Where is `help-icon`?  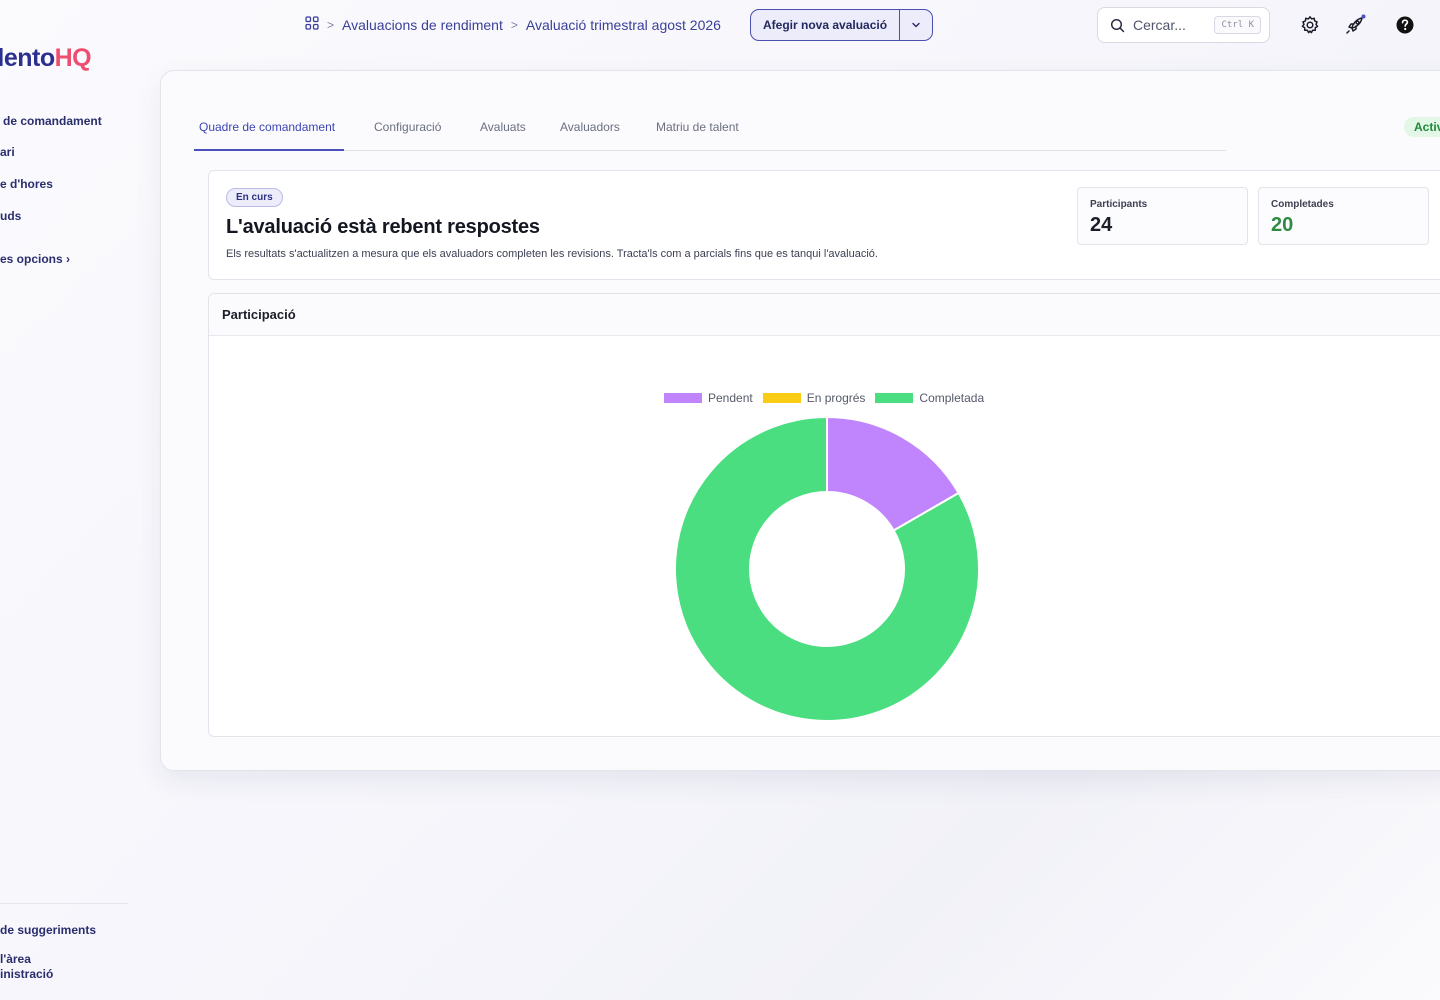 help-icon is located at coordinates (1405, 25).